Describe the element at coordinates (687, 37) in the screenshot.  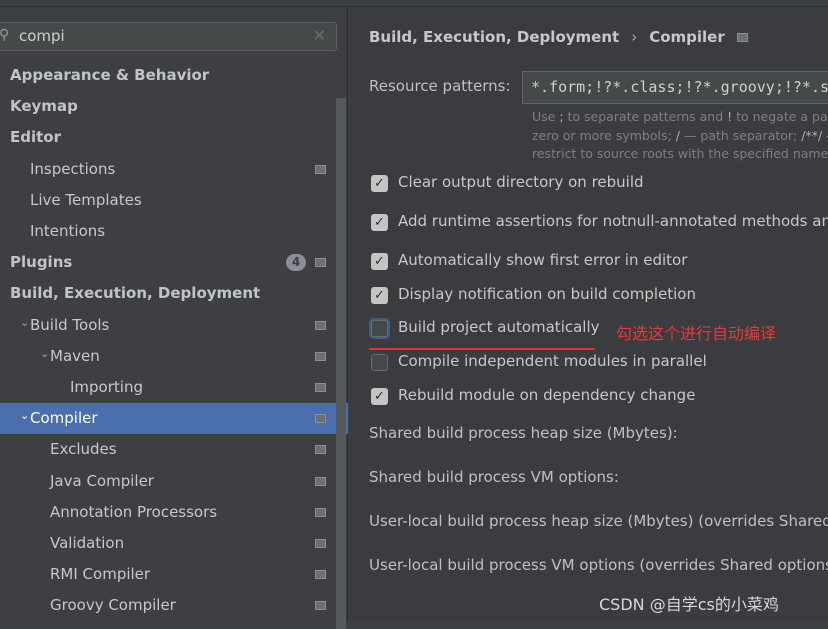
I see `breadcrumb-current: Compiler` at that location.